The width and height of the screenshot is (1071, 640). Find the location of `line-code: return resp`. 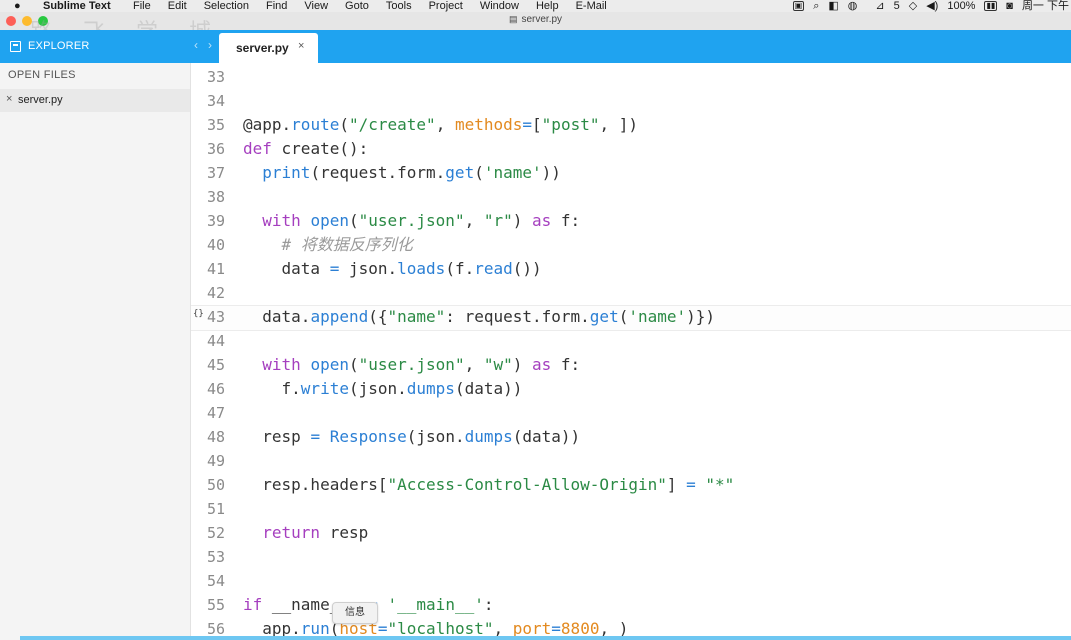

line-code: return resp is located at coordinates (315, 532).